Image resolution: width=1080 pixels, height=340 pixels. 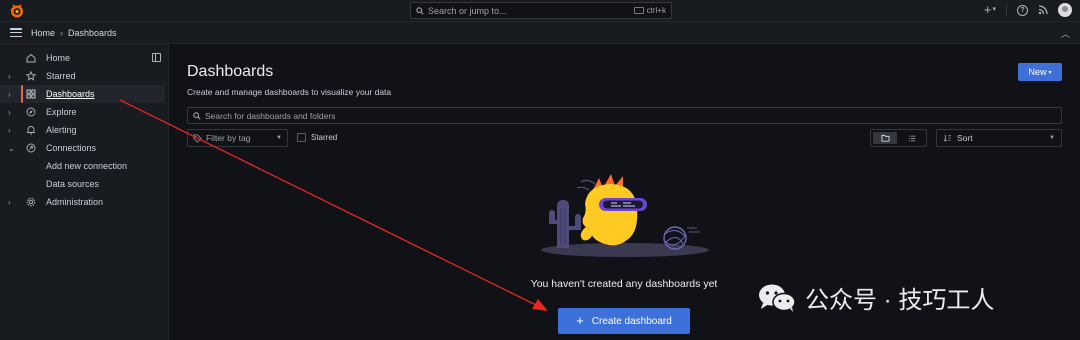 What do you see at coordinates (301, 137) in the screenshot?
I see `starred-checkbox` at bounding box center [301, 137].